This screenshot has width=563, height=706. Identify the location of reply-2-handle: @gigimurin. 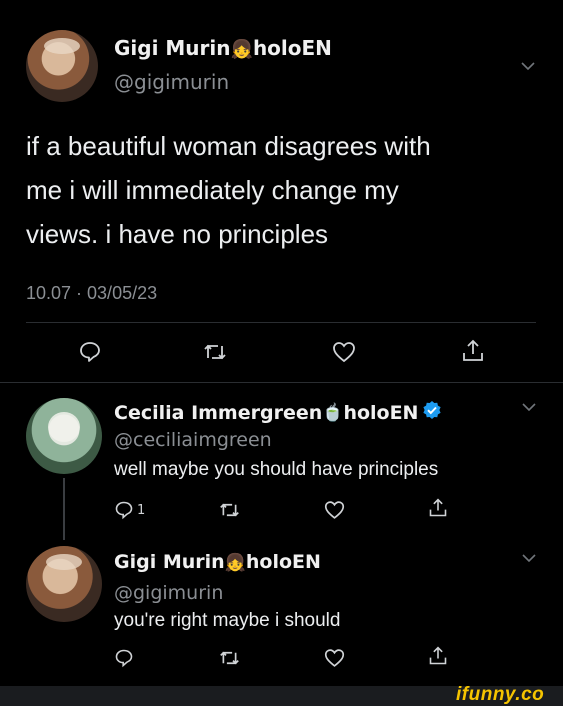
(168, 593).